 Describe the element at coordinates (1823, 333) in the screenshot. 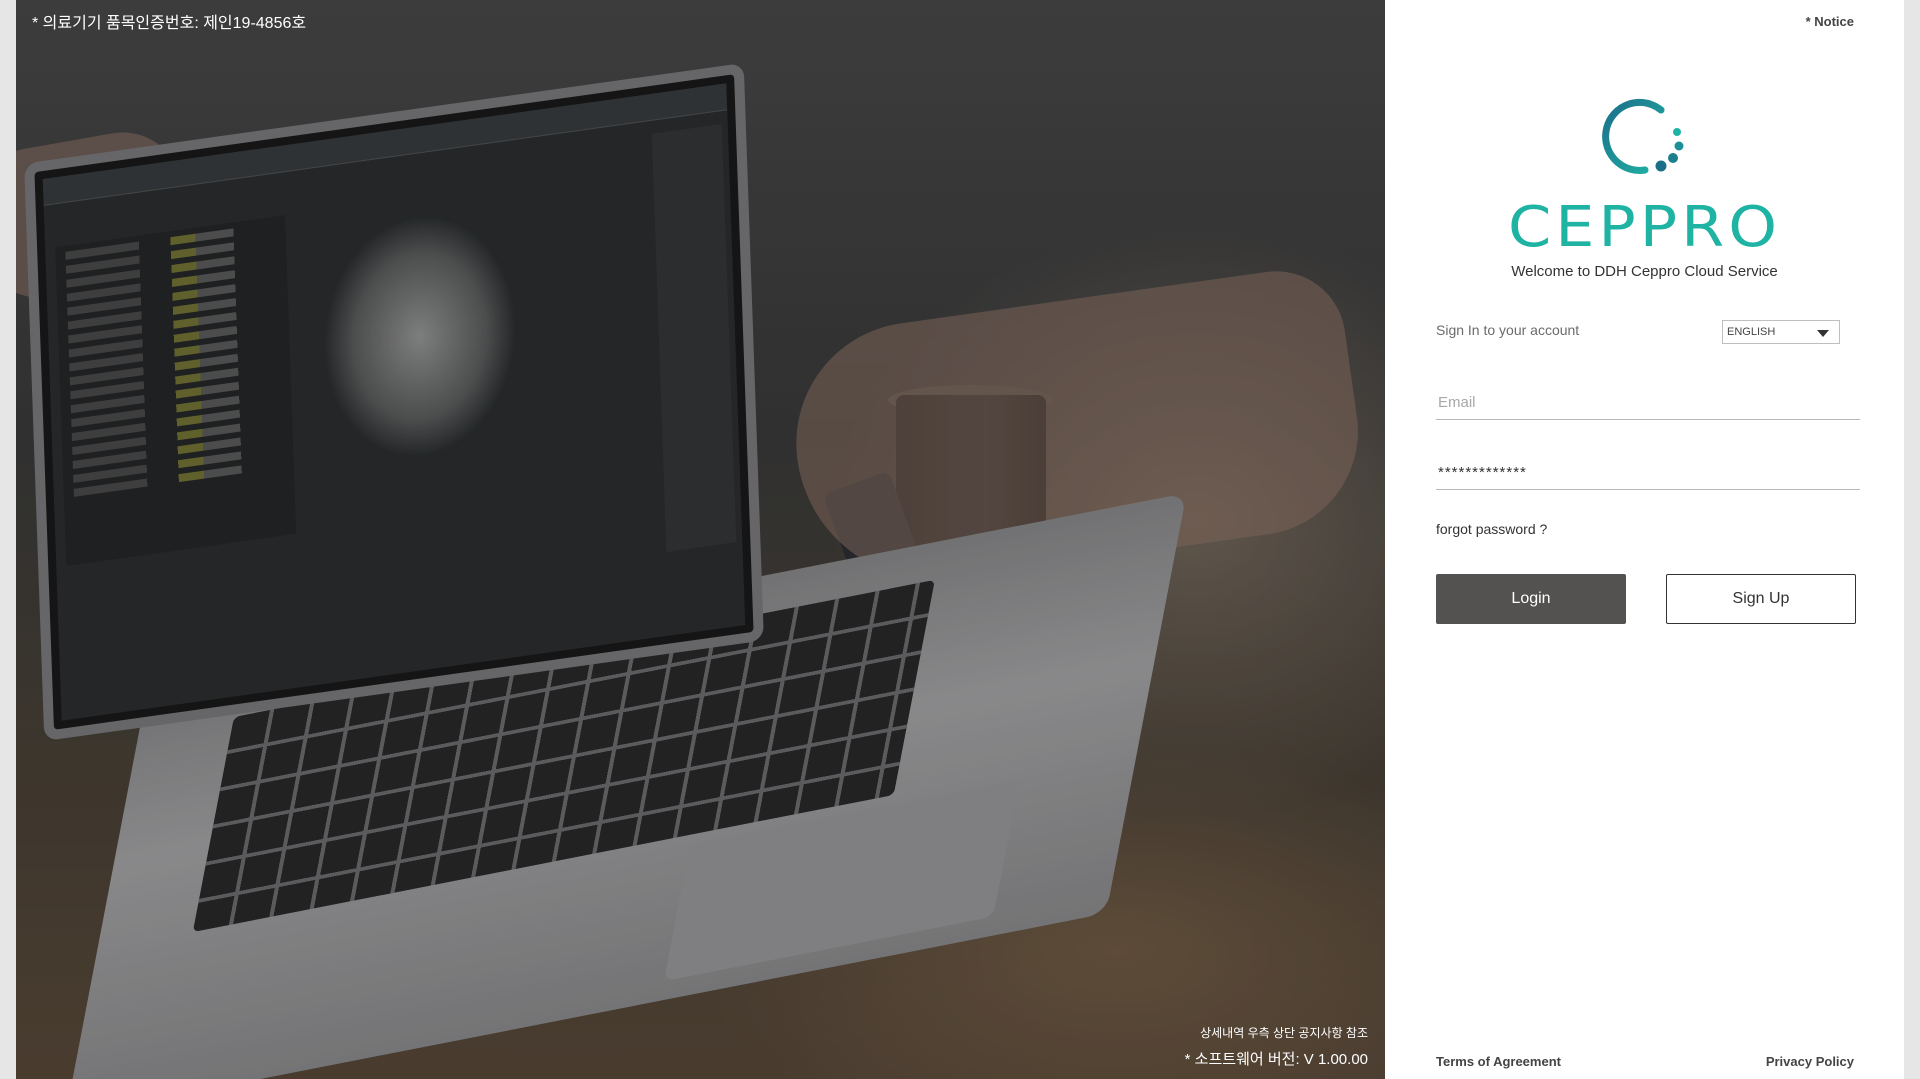

I see `chevron-down-icon` at that location.